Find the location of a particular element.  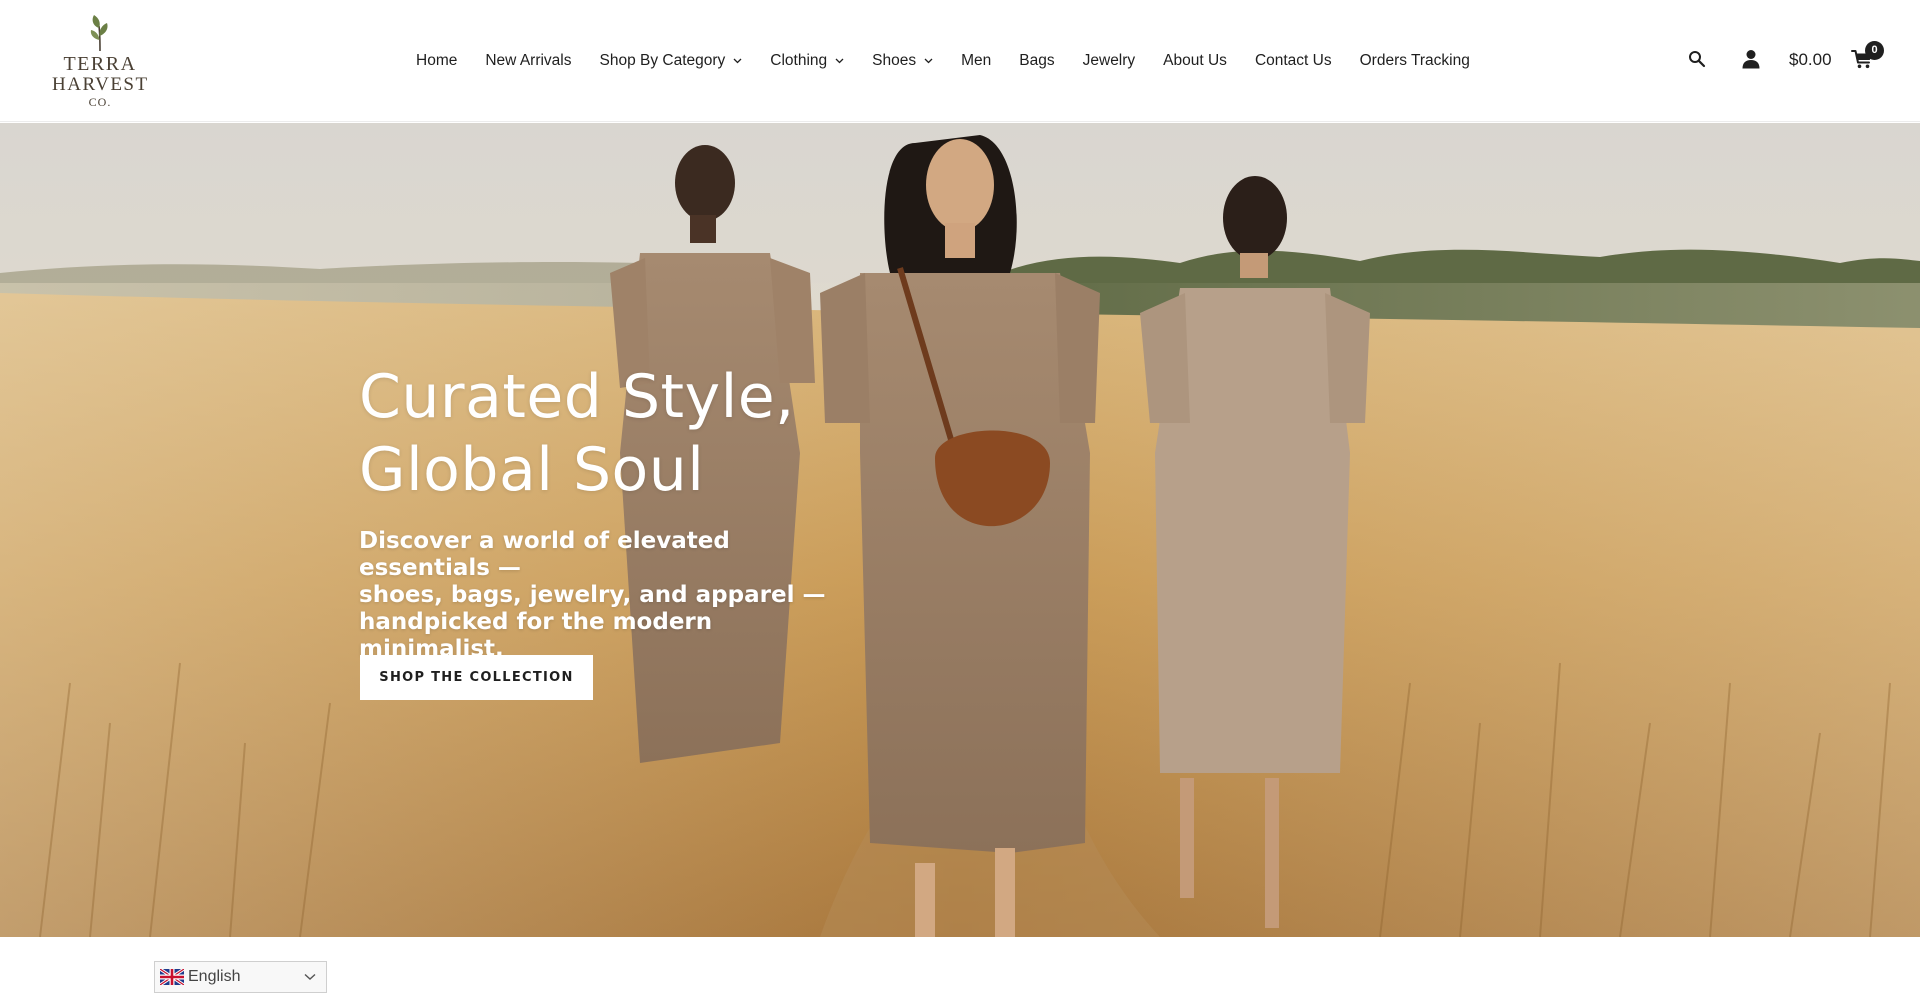

nav-item-bags: Bags is located at coordinates (1036, 61).